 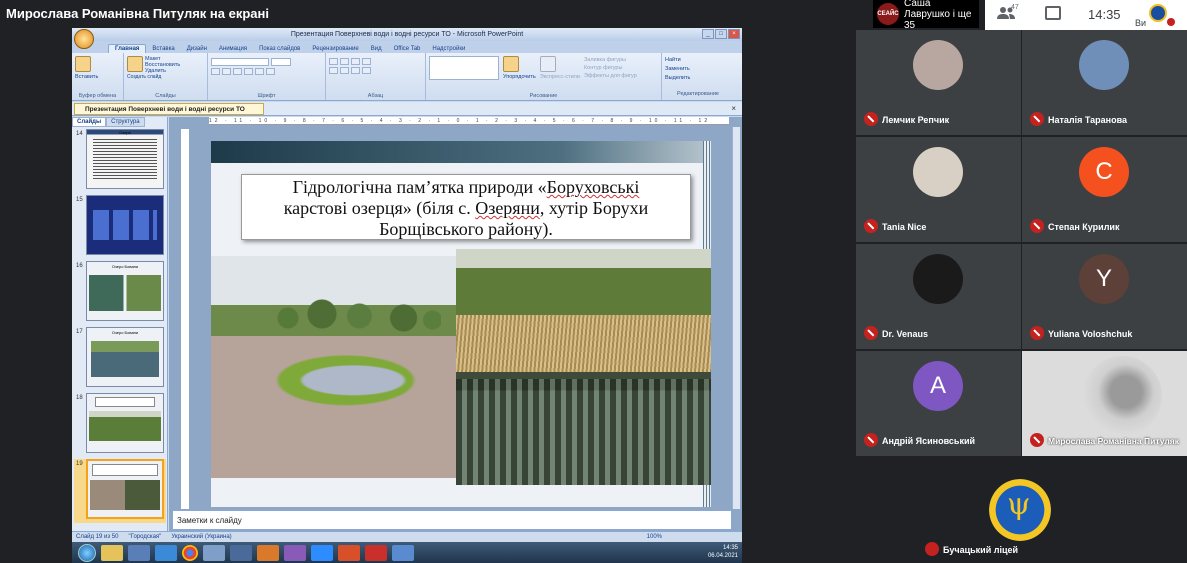 What do you see at coordinates (547, 64) in the screenshot?
I see `quick-styles-icon` at bounding box center [547, 64].